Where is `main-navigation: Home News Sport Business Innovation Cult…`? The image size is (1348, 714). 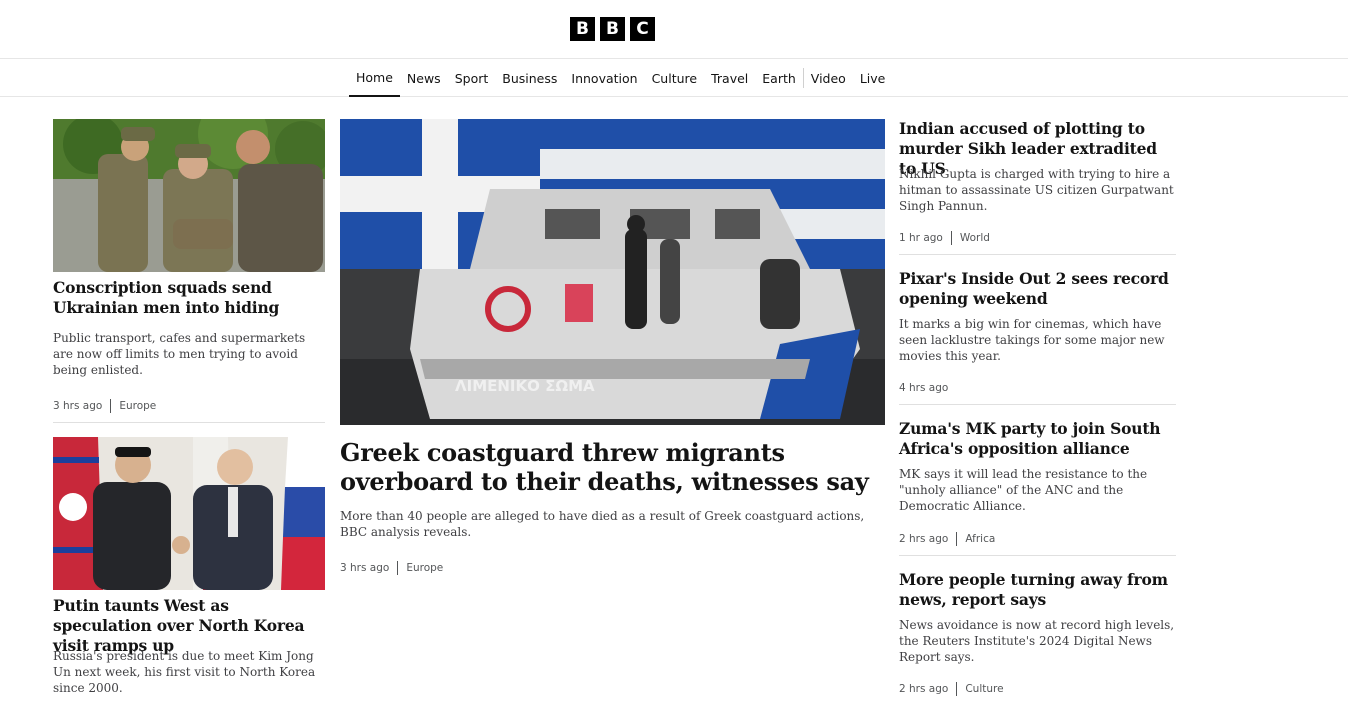 main-navigation: Home News Sport Business Innovation Cult… is located at coordinates (674, 78).